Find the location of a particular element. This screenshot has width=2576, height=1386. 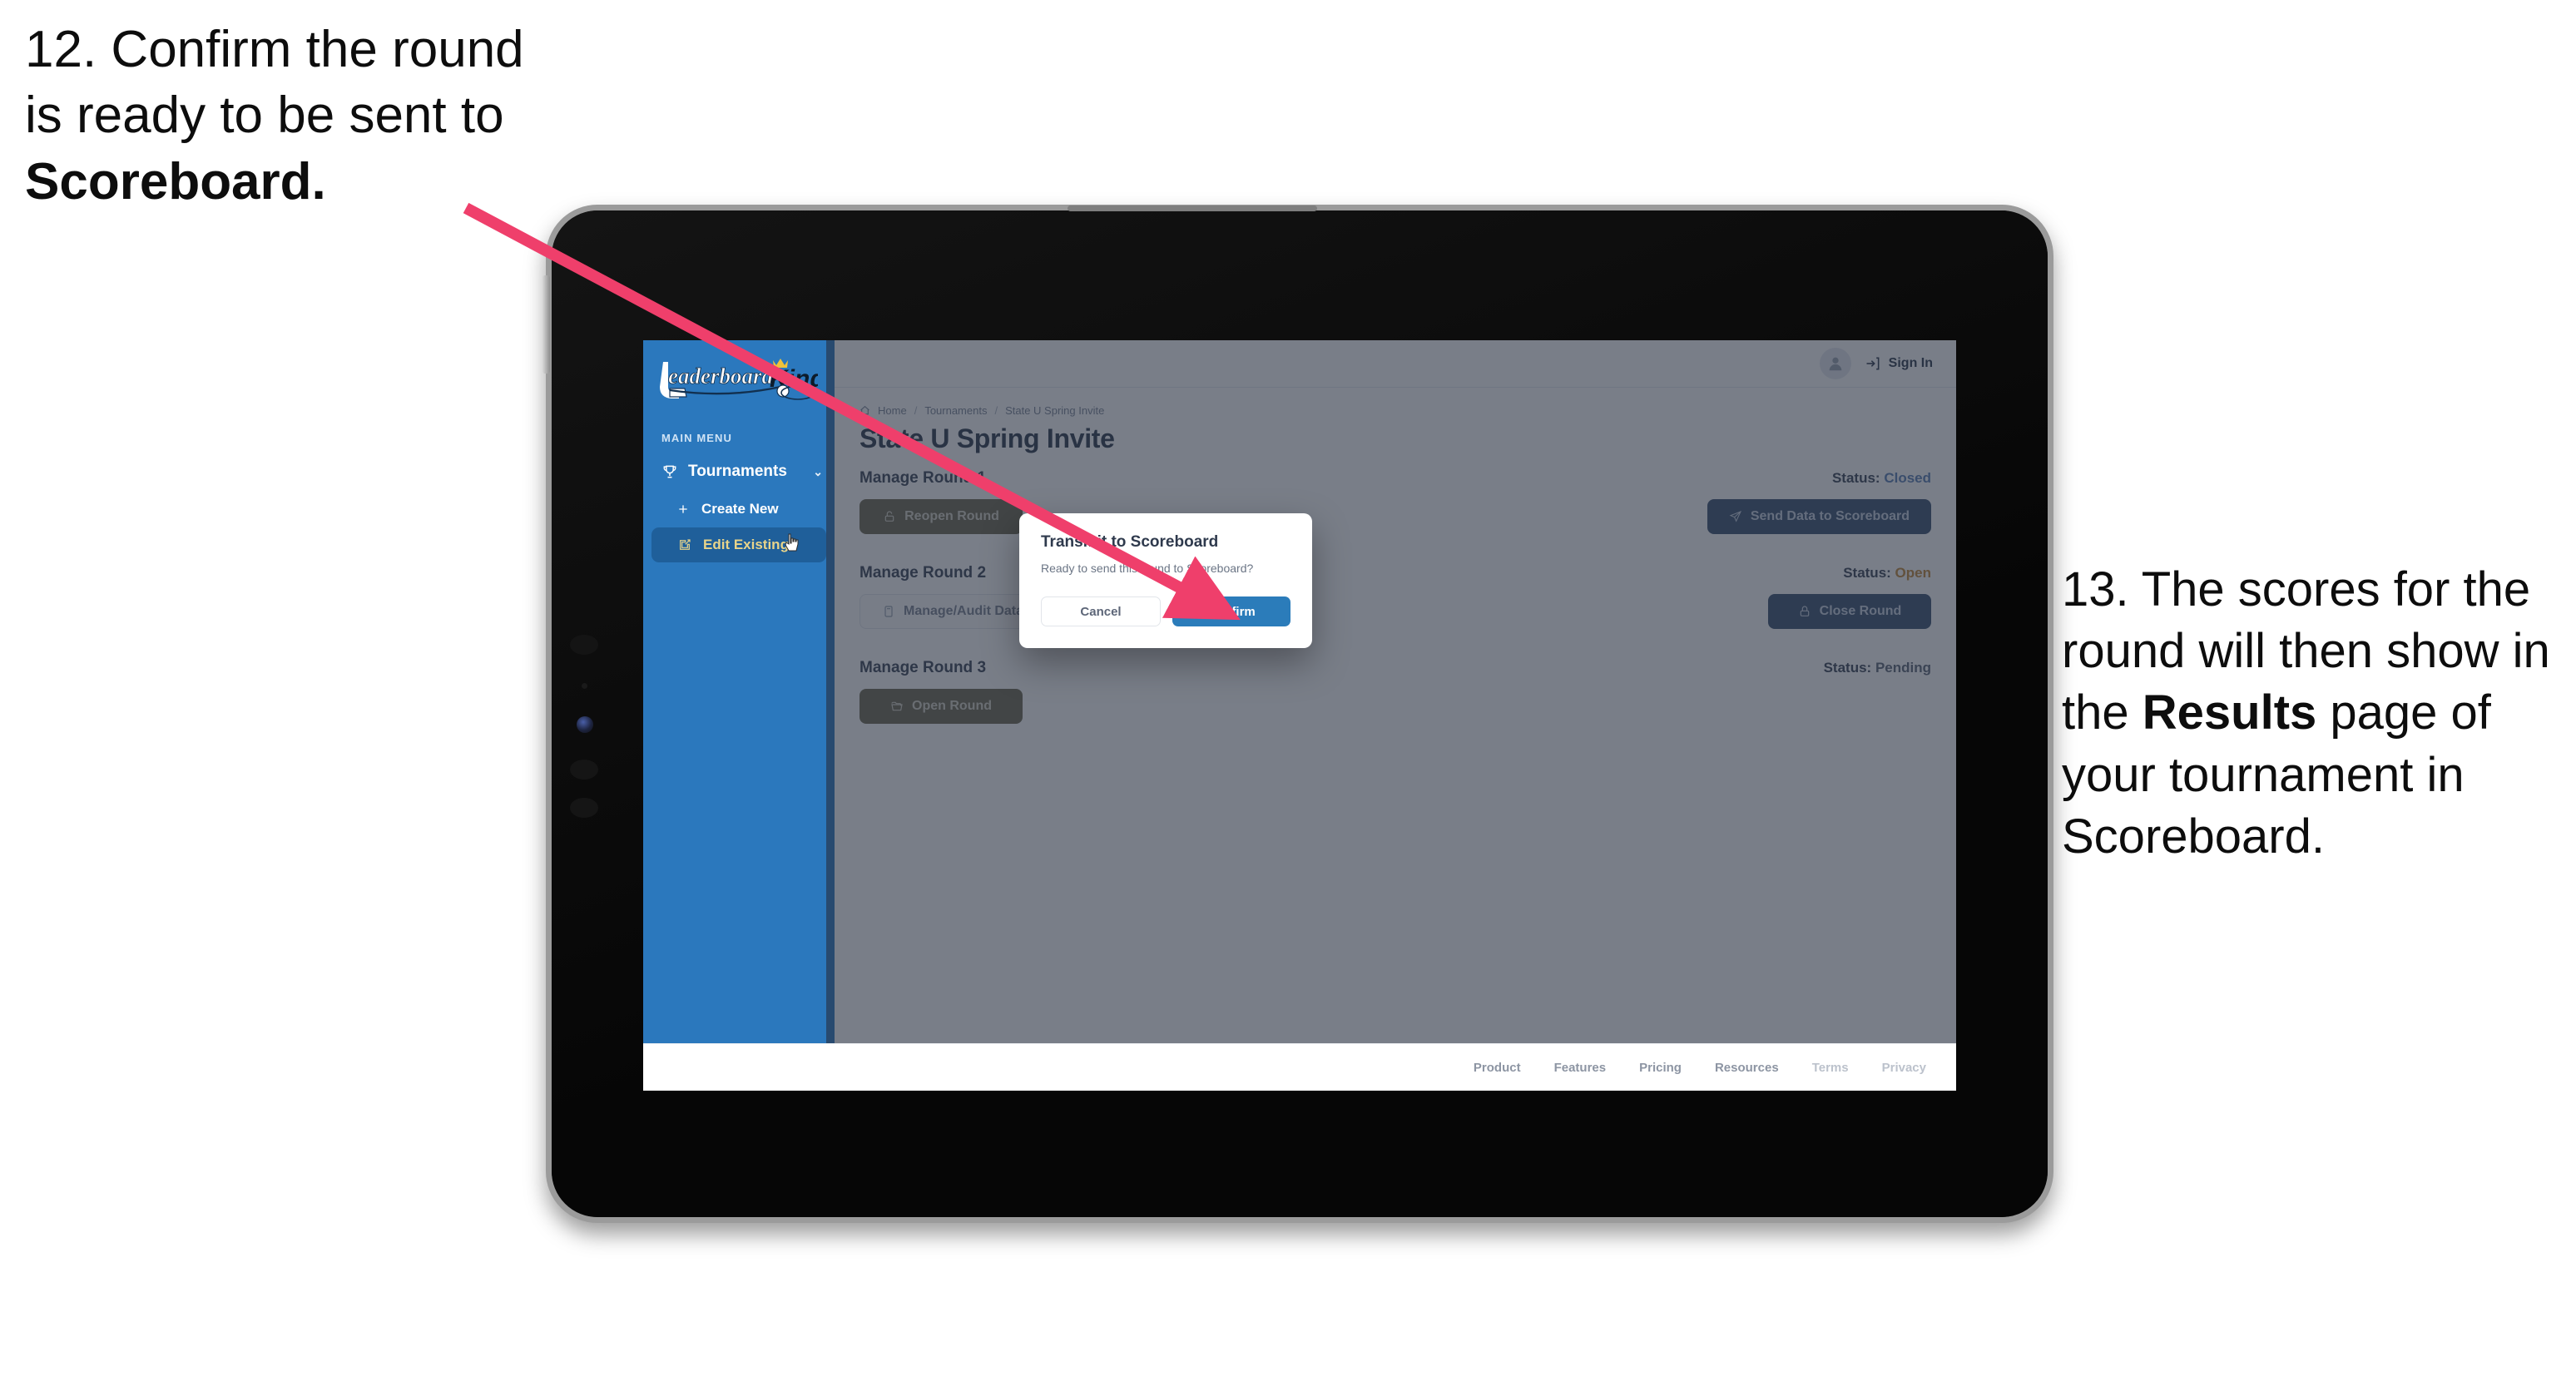

leaderboard-king-logo: eaderboard King is located at coordinates (738, 381).